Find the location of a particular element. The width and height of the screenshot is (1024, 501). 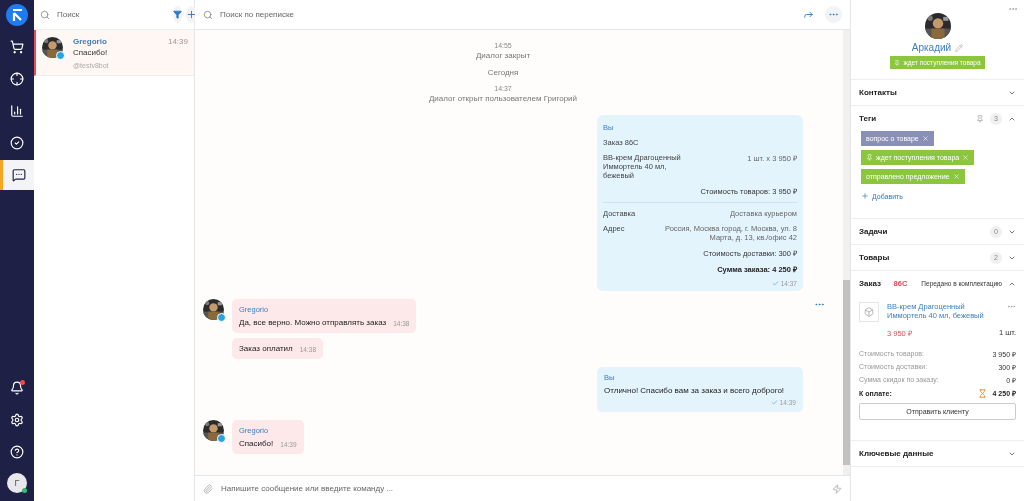

section-title: Ключевые данные is located at coordinates (897, 453).